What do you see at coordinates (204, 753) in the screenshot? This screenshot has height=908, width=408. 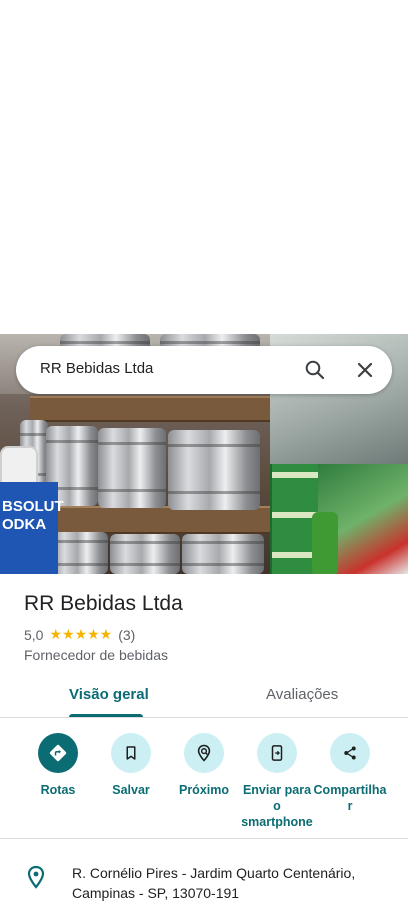 I see `nearby-icon` at bounding box center [204, 753].